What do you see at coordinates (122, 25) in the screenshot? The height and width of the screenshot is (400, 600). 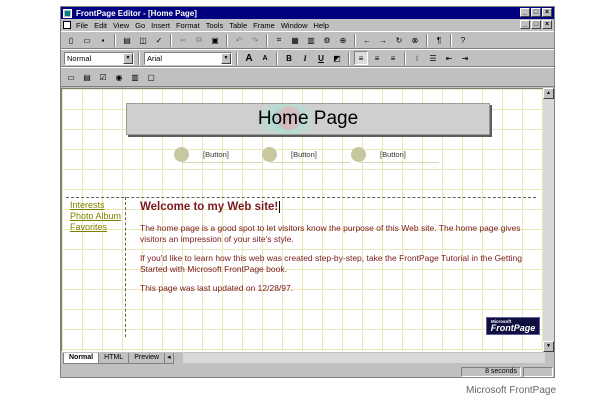 I see `menu-view: View` at bounding box center [122, 25].